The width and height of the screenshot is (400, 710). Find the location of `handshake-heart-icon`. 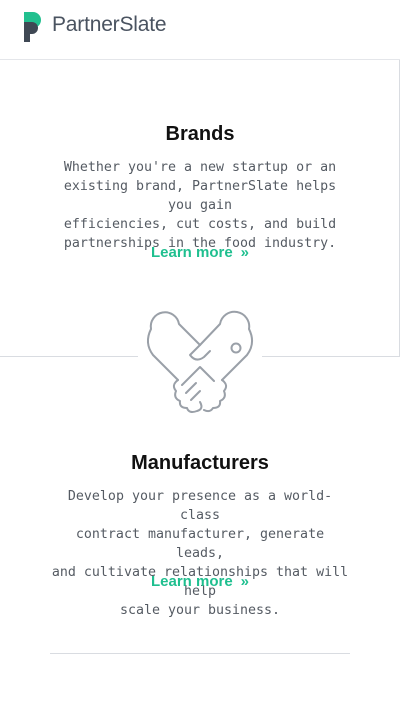

handshake-heart-icon is located at coordinates (200, 361).